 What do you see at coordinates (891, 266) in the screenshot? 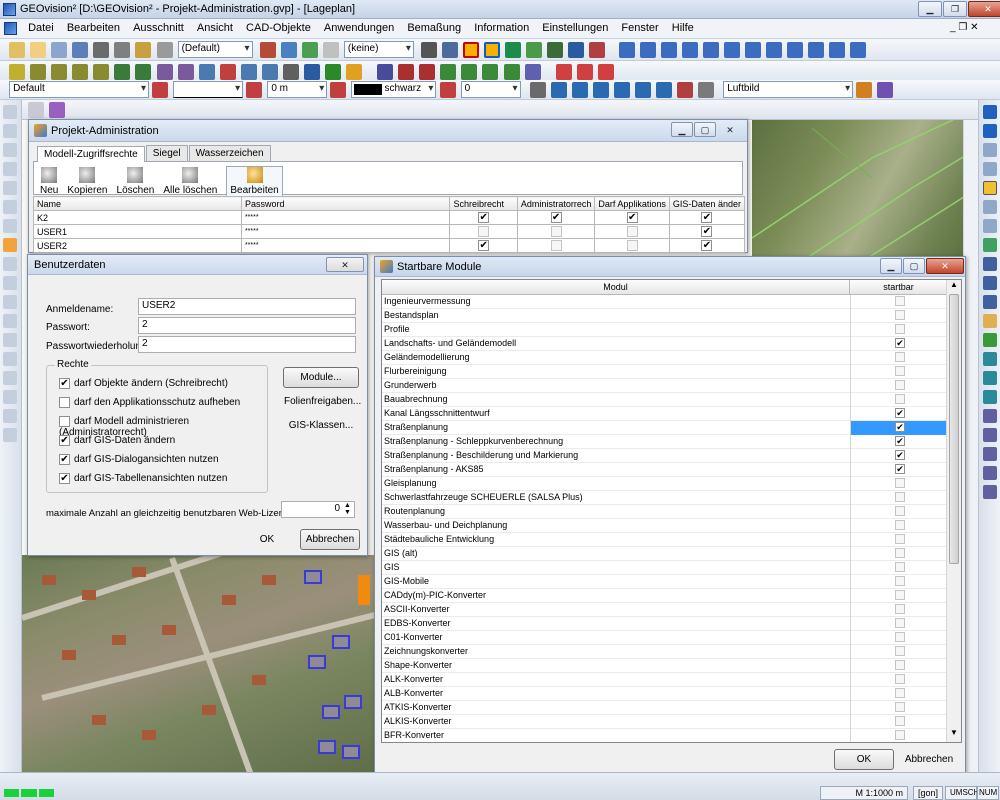
I see `module-minimize-button: ▁` at bounding box center [891, 266].